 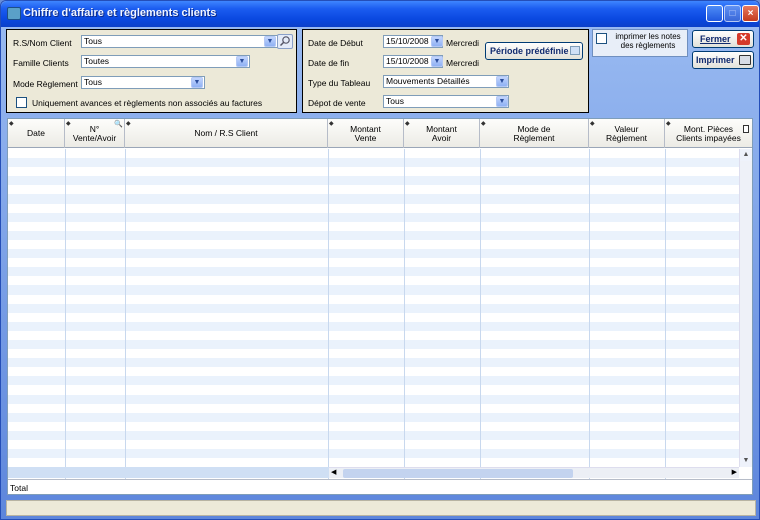 What do you see at coordinates (143, 82) in the screenshot?
I see `mode-select: Tous` at bounding box center [143, 82].